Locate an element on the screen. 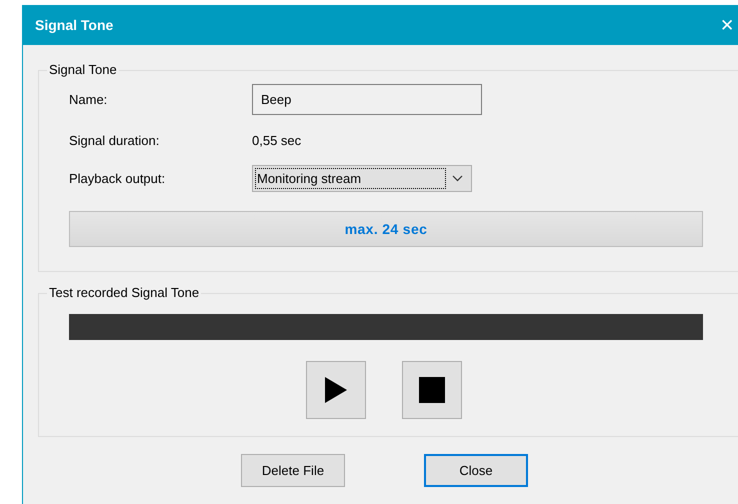  field-label: Signal duration: is located at coordinates (114, 141).